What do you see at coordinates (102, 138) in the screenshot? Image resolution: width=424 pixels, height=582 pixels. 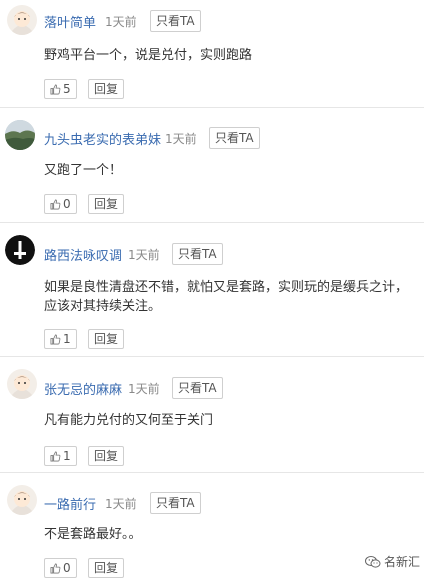 I see `username: 九头虫老实的表弟妹` at bounding box center [102, 138].